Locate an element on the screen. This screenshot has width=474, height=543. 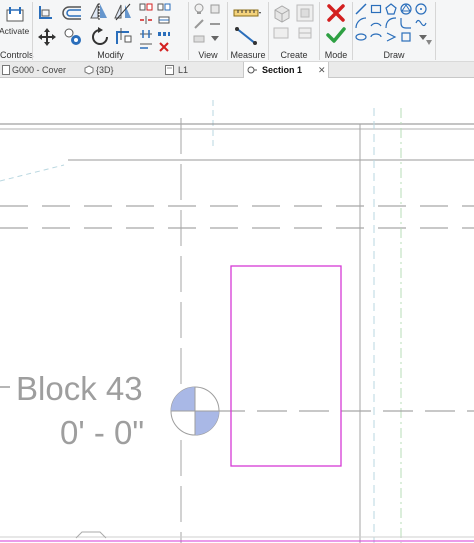
create-similar-icon is located at coordinates (305, 13).